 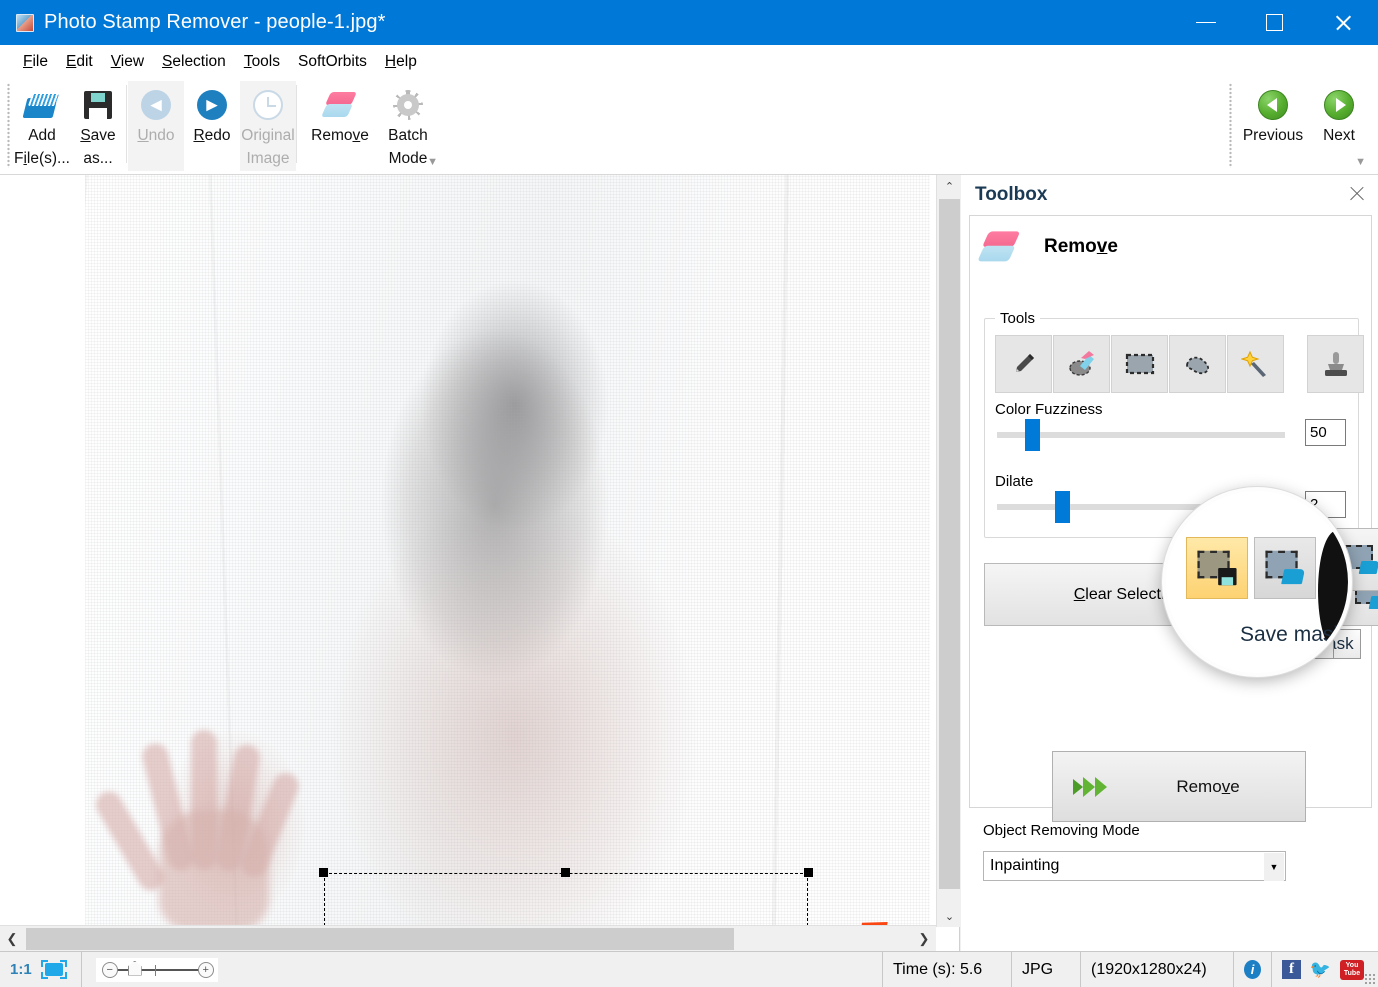 I want to click on lasso-select-tool-button, so click(x=1197, y=364).